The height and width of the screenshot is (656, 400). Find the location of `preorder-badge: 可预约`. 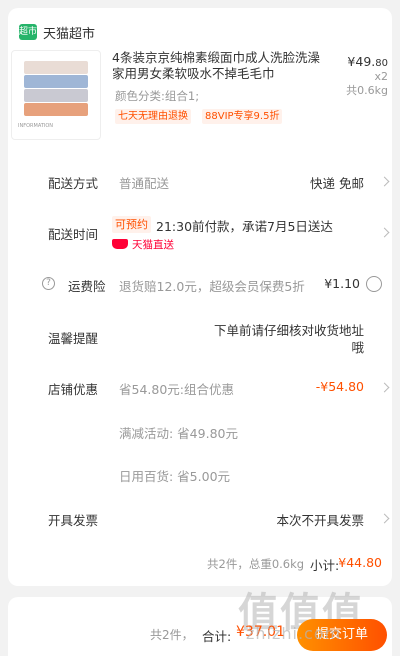

preorder-badge: 可预约 is located at coordinates (131, 224).